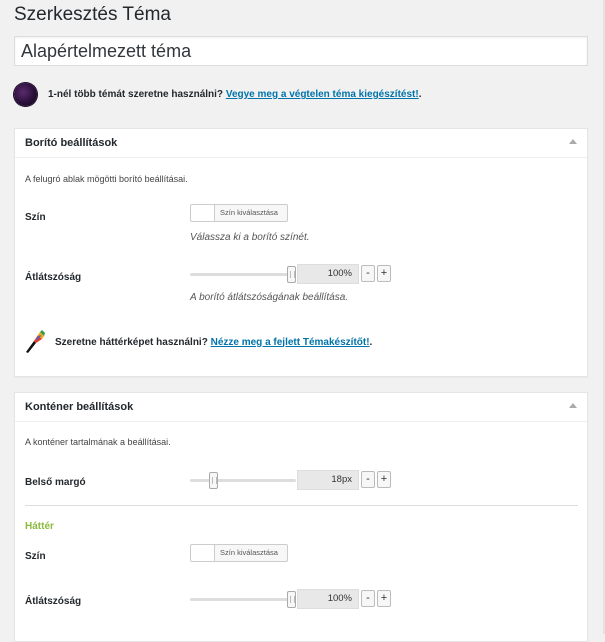  What do you see at coordinates (269, 297) in the screenshot?
I see `overlay-opacity-help: A borító átlátszóságának beállítása.` at bounding box center [269, 297].